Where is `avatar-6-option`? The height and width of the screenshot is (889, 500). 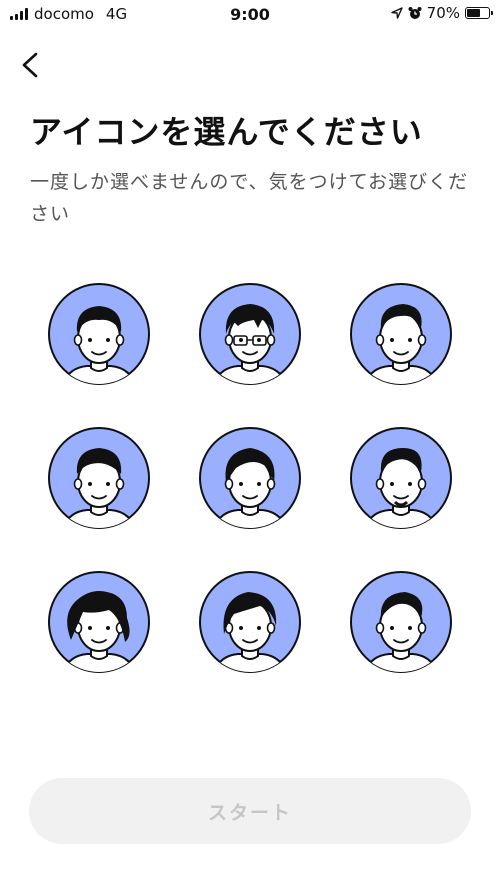
avatar-6-option is located at coordinates (401, 478).